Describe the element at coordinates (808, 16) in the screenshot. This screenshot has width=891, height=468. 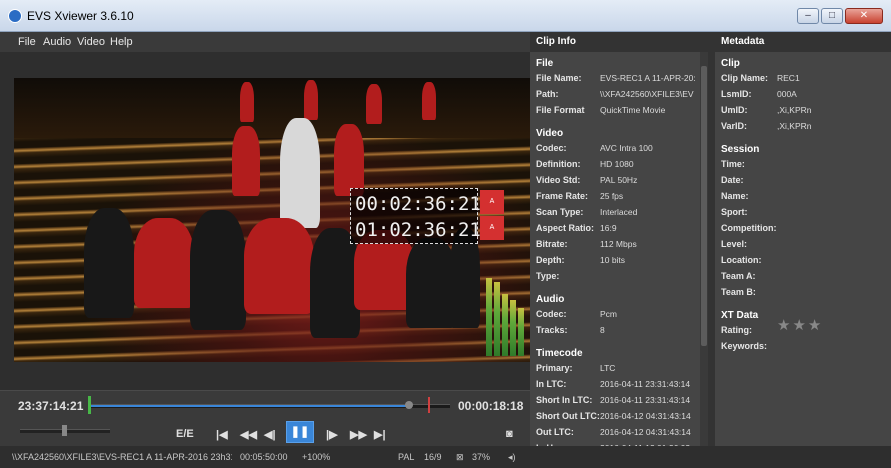
I see `minimize-button: –` at that location.